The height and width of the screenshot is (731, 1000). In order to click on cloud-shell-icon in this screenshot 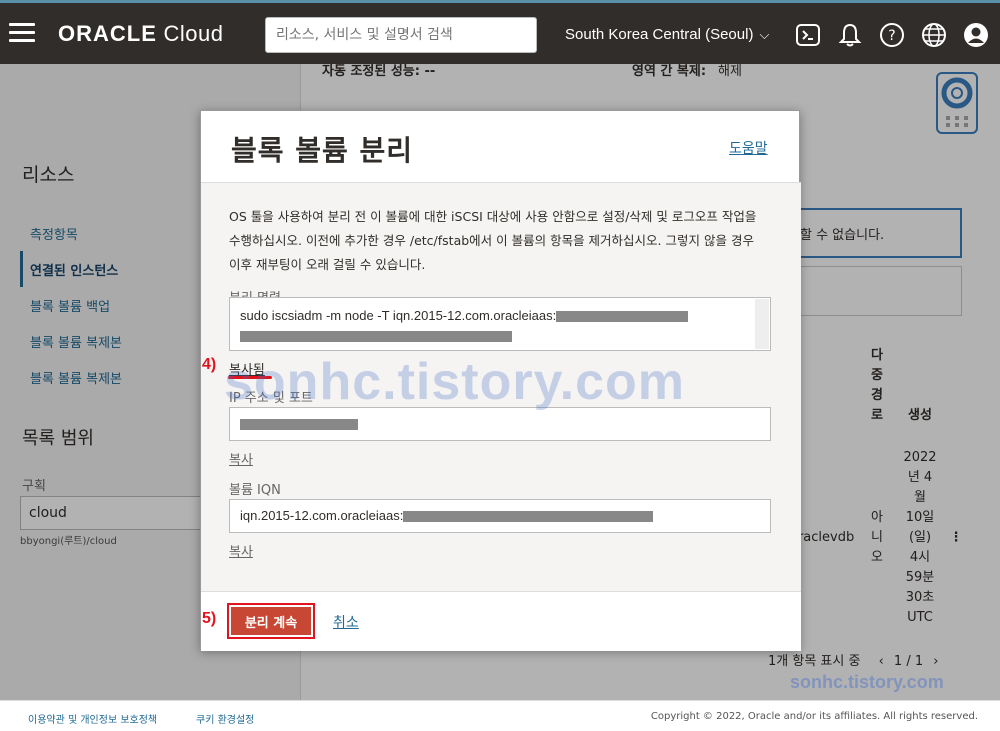, I will do `click(808, 35)`.